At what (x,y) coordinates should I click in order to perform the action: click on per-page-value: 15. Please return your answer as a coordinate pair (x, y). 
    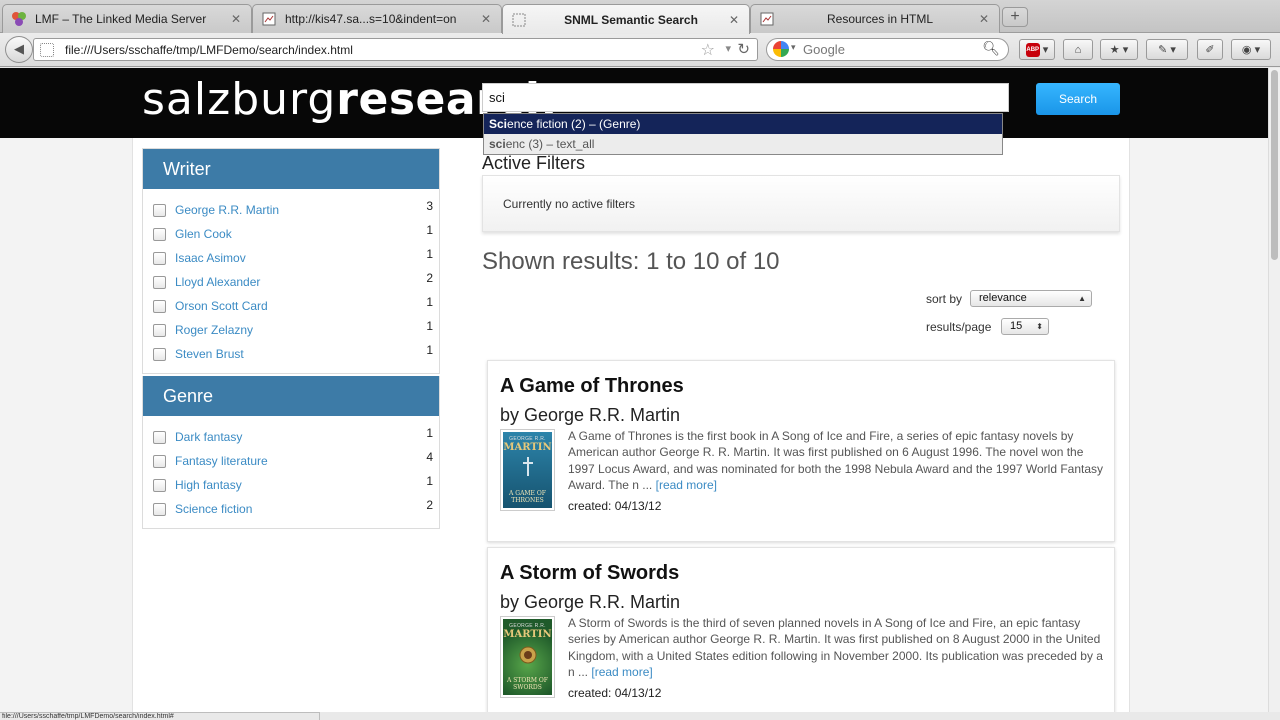
    Looking at the image, I should click on (1016, 326).